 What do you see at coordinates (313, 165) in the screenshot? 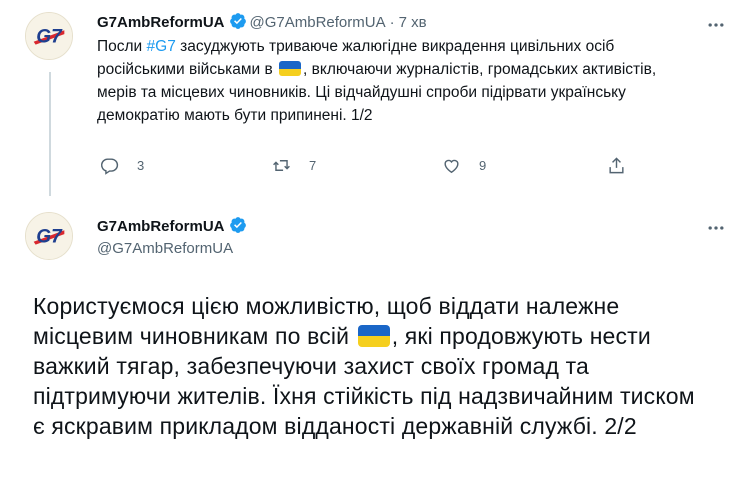
I see `retweet-count: 7` at bounding box center [313, 165].